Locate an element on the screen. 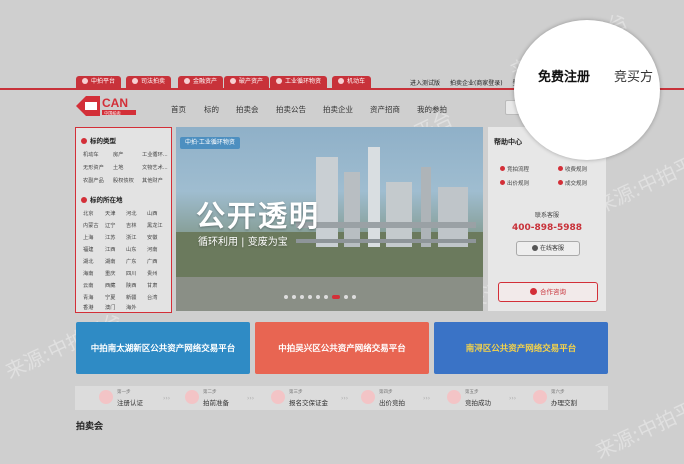  banner-subtitle: 循环利用 | 变废为宝 is located at coordinates (243, 242).